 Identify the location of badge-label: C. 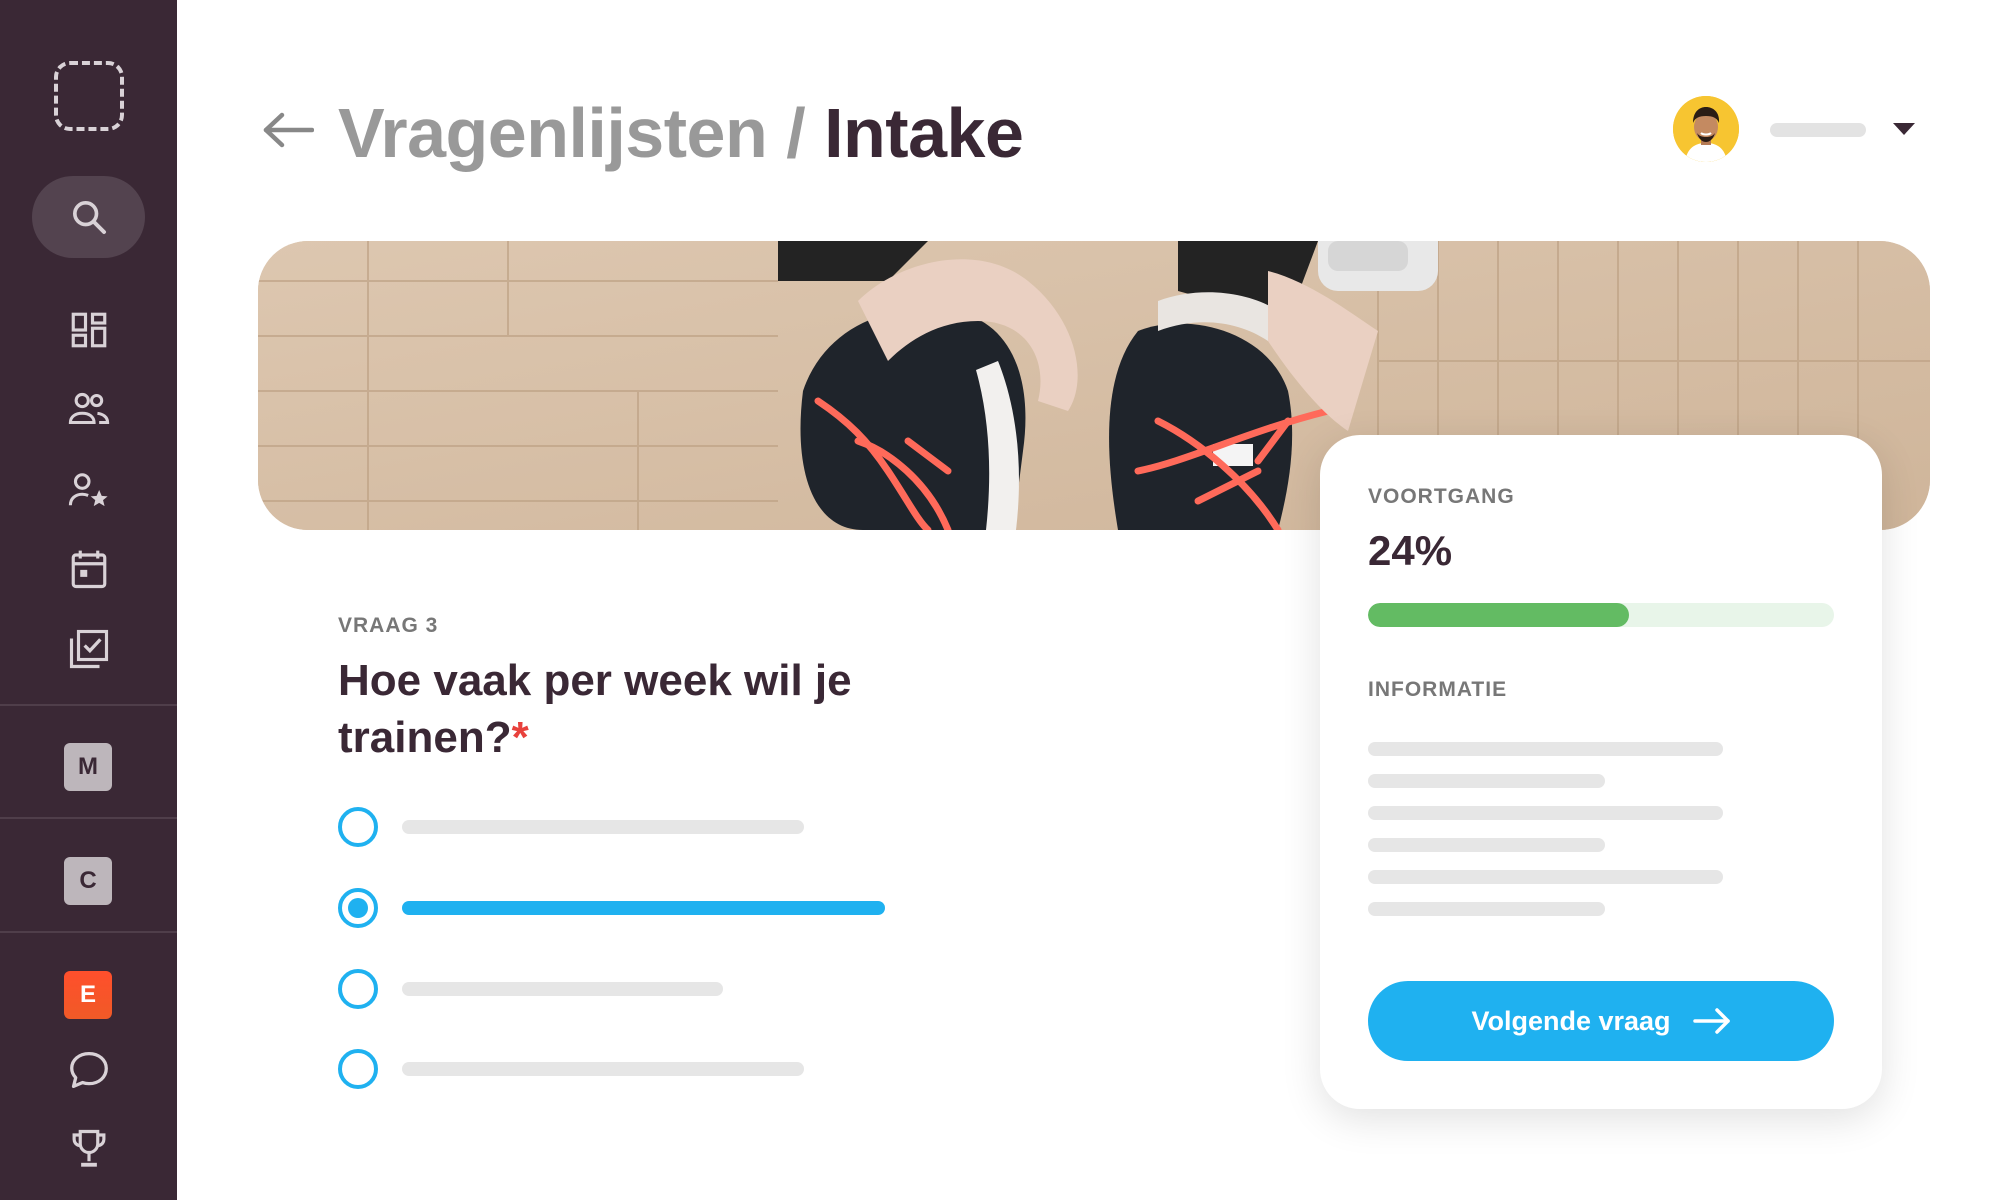
(88, 880).